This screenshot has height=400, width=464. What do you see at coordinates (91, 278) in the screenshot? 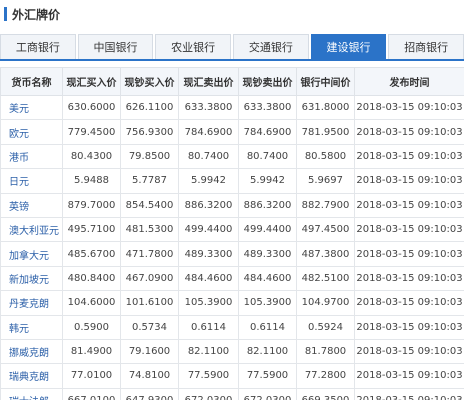
I see `spot-buy-rate: 480.8400` at bounding box center [91, 278].